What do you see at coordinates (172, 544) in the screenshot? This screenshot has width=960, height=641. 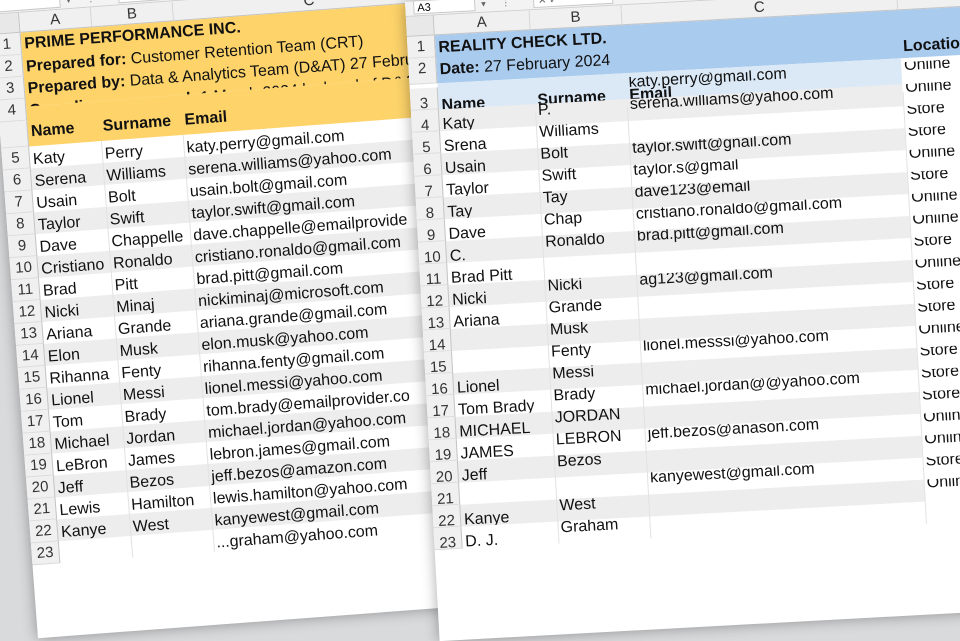 I see `cell-surname` at bounding box center [172, 544].